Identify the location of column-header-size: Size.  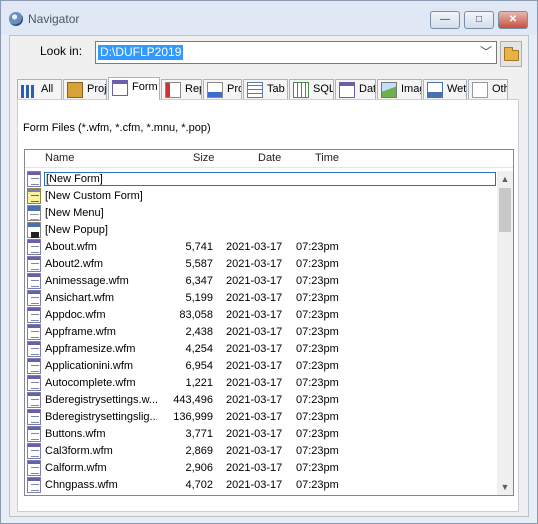
(203, 158).